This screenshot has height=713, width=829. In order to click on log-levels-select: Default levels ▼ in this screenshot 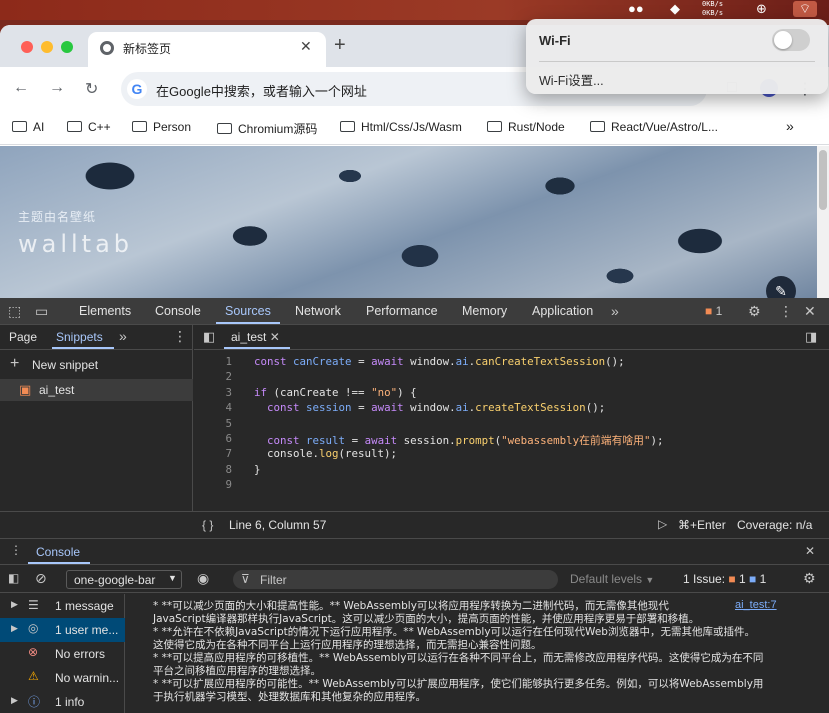, I will do `click(612, 579)`.